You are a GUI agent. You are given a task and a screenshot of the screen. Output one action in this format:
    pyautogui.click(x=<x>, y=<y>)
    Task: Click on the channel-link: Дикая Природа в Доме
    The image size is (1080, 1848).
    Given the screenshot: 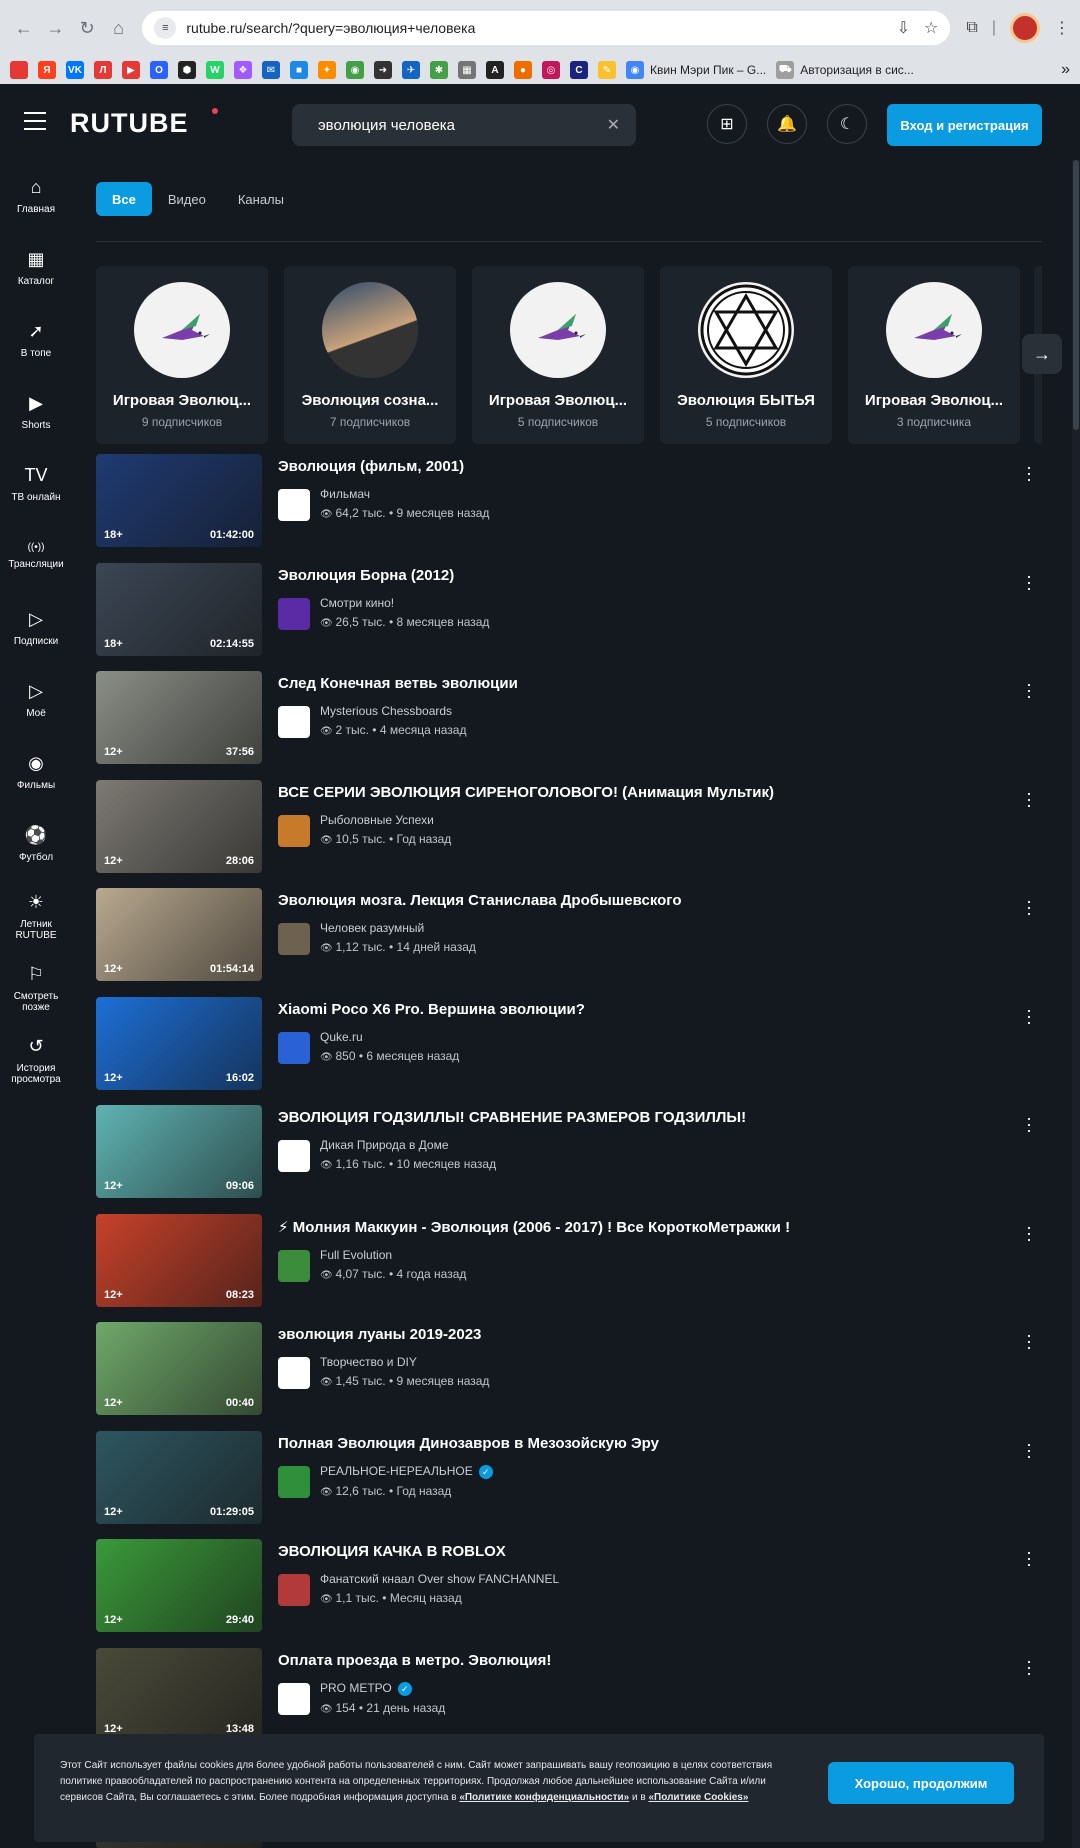 What is the action you would take?
    pyautogui.click(x=408, y=1145)
    